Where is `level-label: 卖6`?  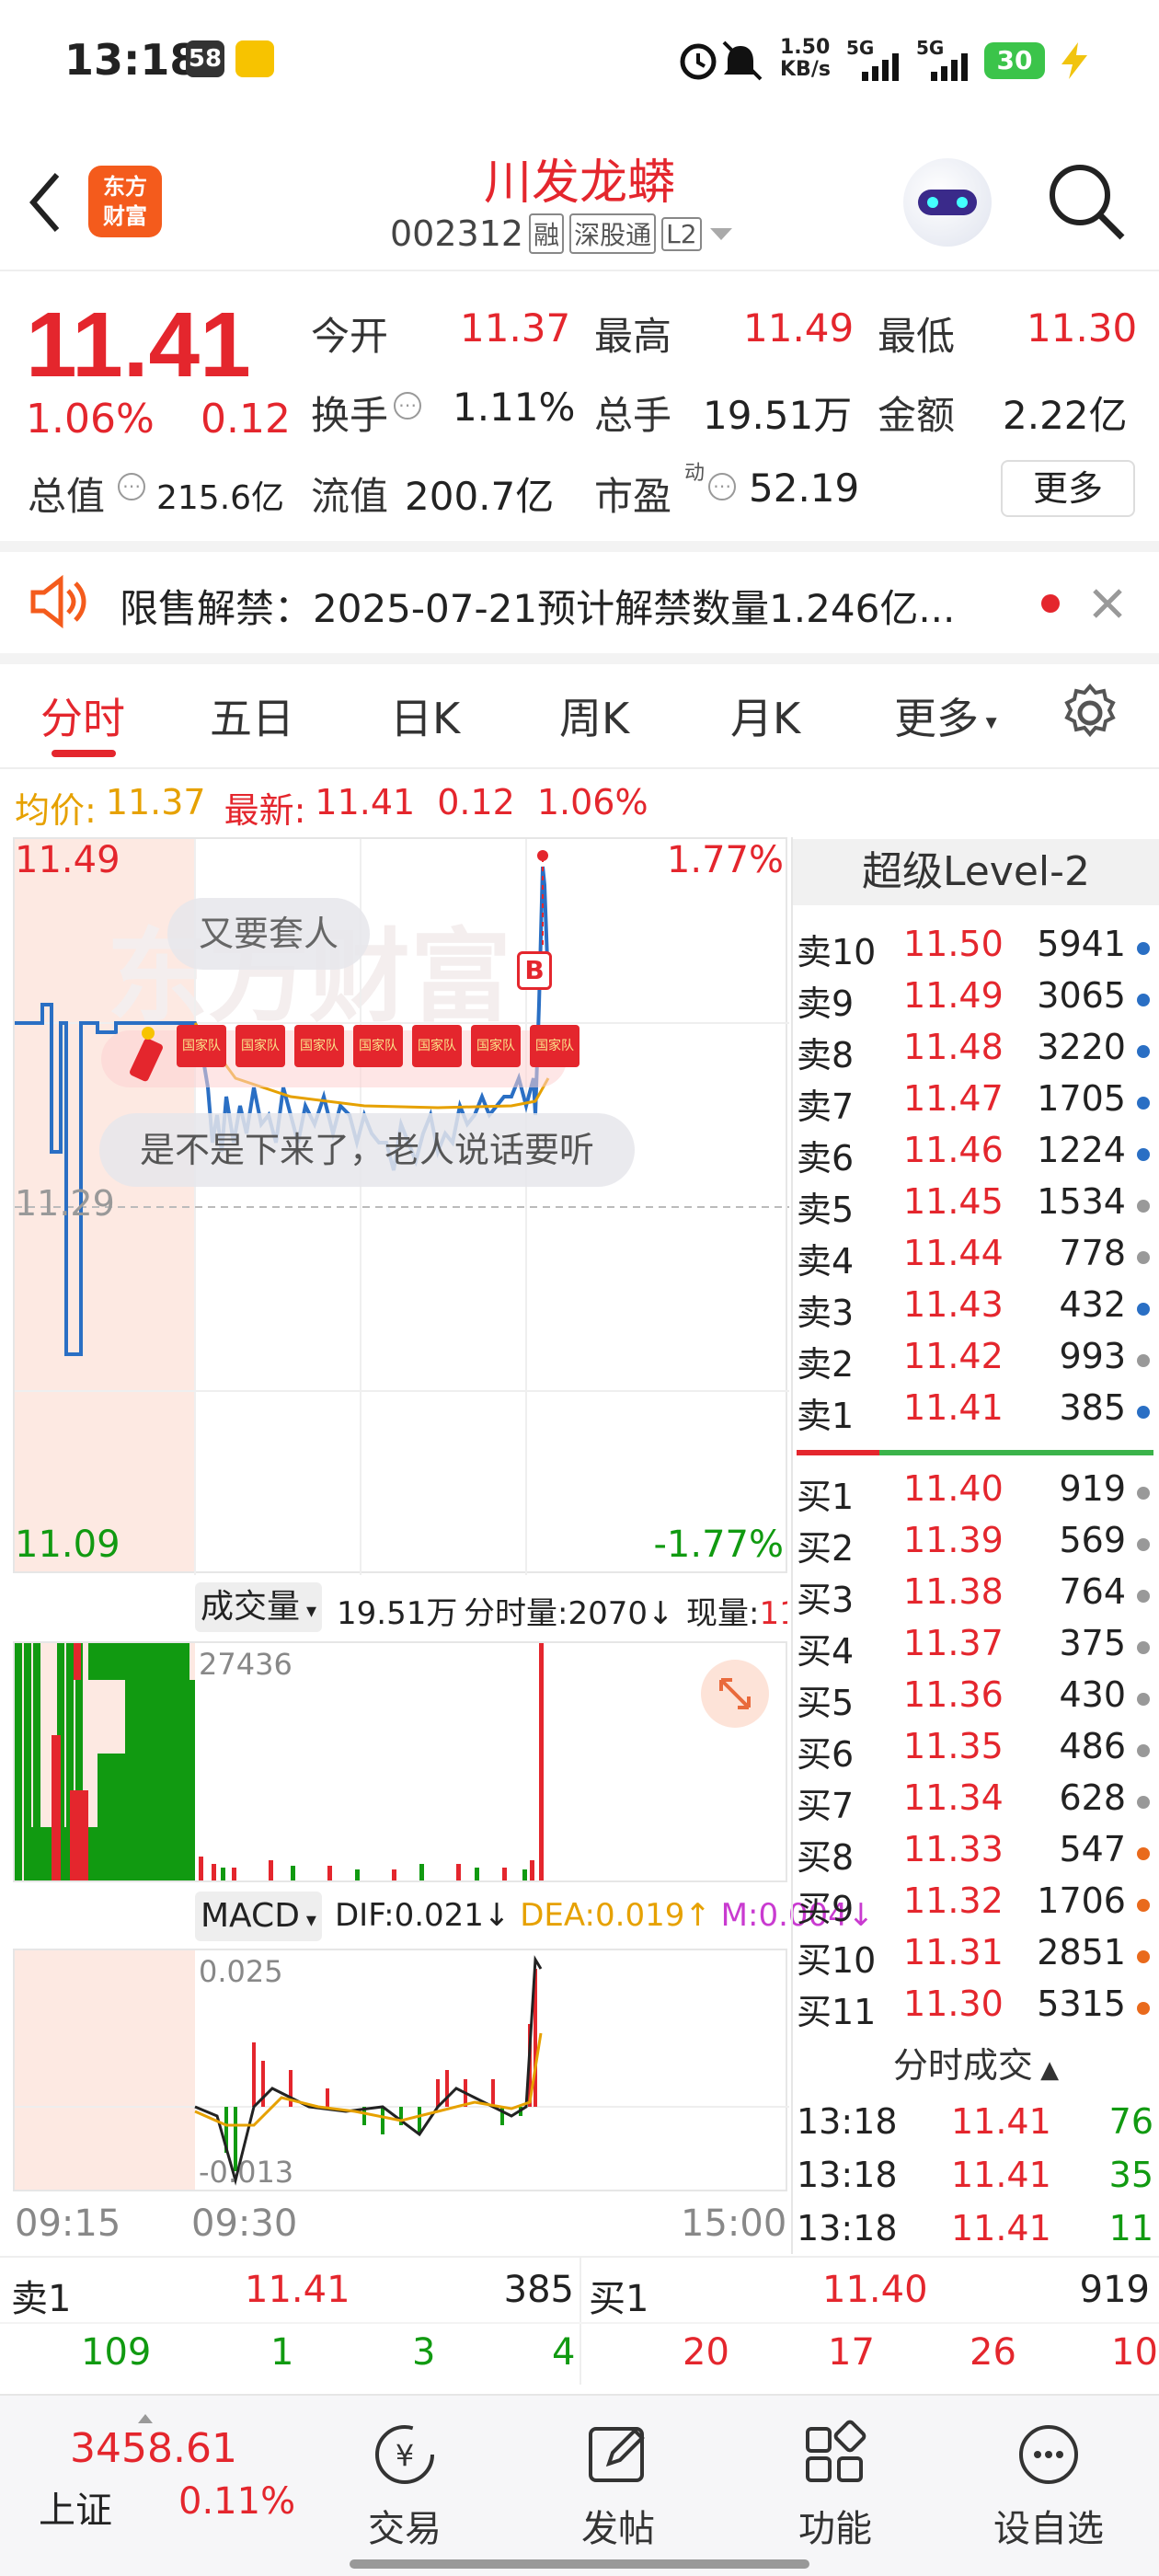 level-label: 卖6 is located at coordinates (826, 1158).